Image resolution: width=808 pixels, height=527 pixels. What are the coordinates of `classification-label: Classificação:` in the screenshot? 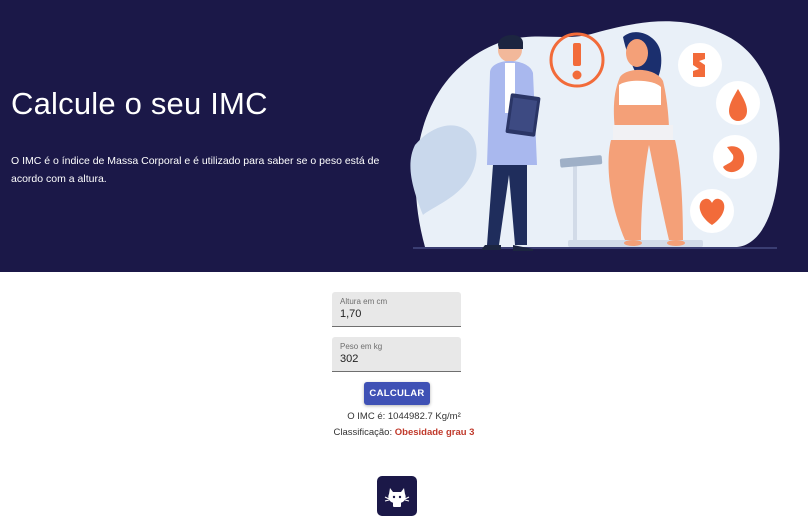 It's located at (363, 432).